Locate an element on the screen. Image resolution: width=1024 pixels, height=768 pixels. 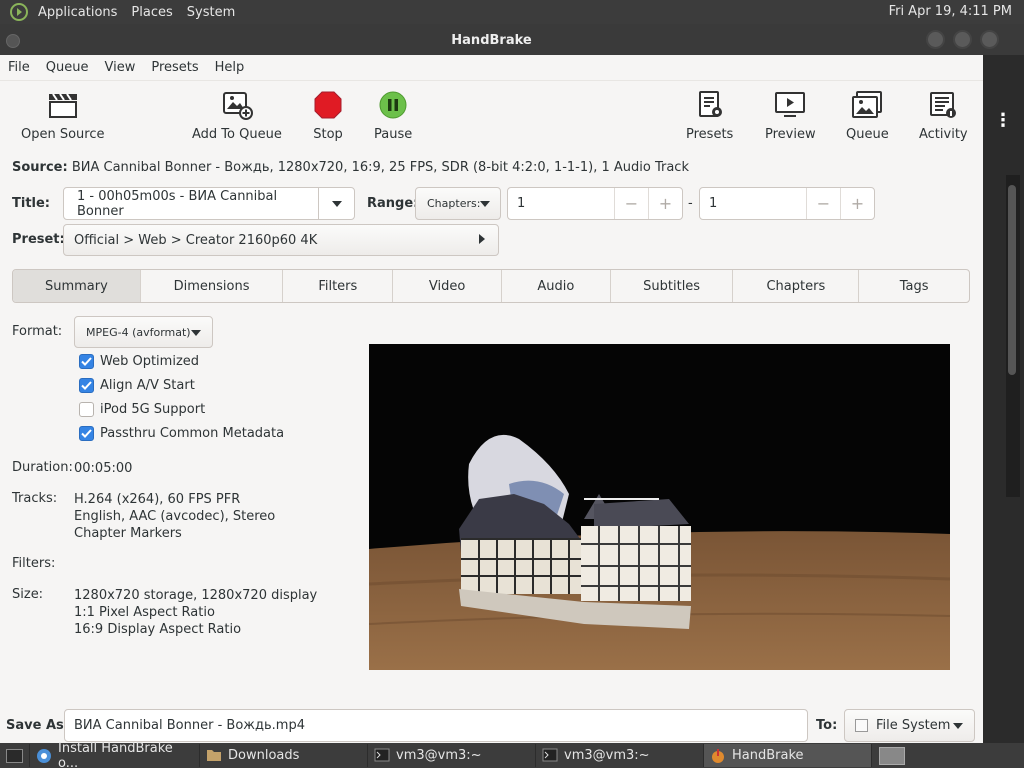
desktop-icon is located at coordinates (14, 755).